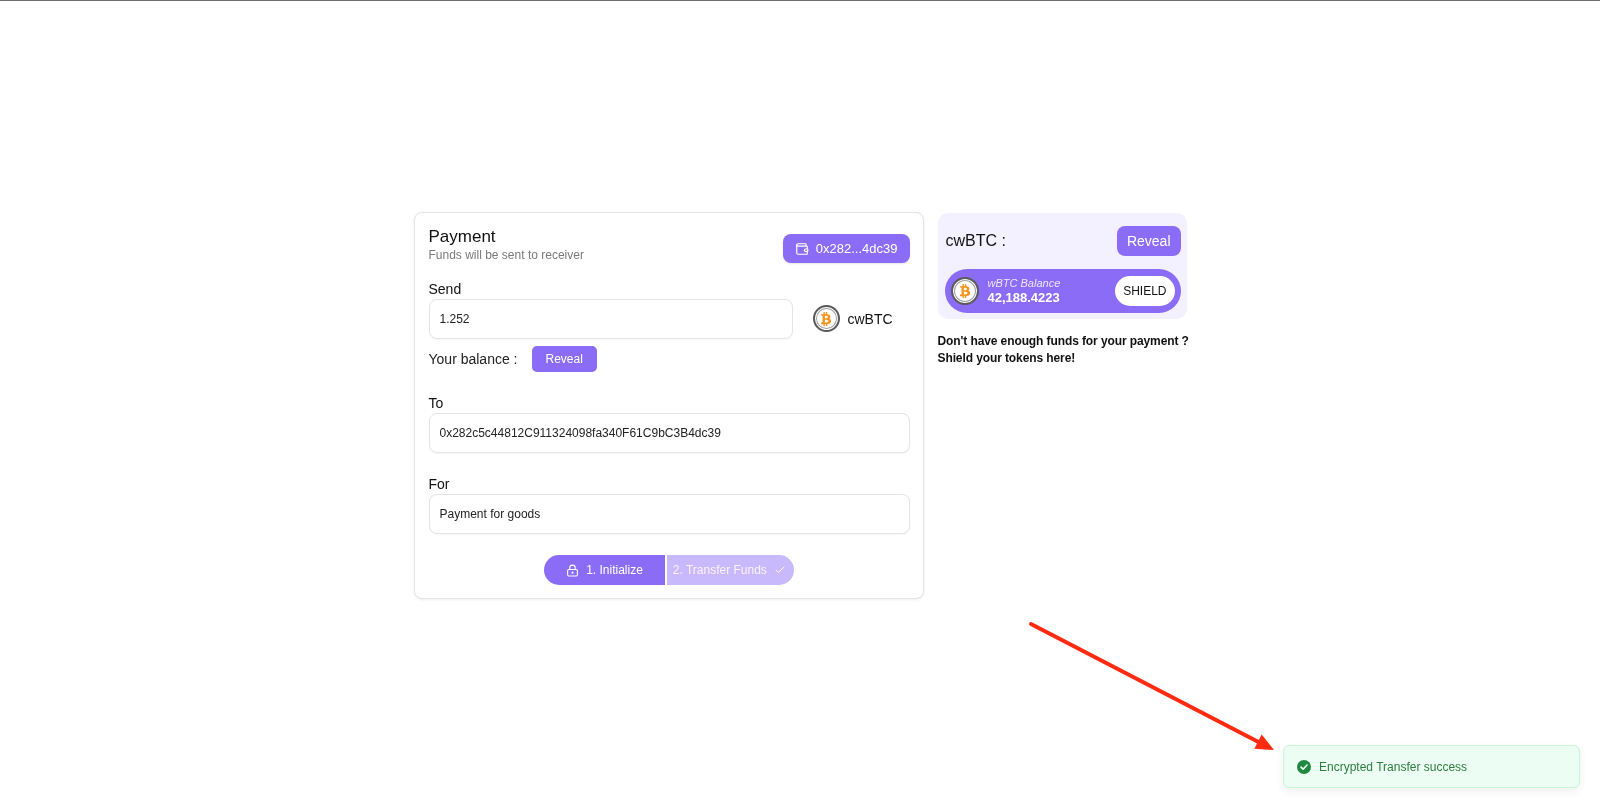  Describe the element at coordinates (445, 289) in the screenshot. I see `send-label: Send` at that location.